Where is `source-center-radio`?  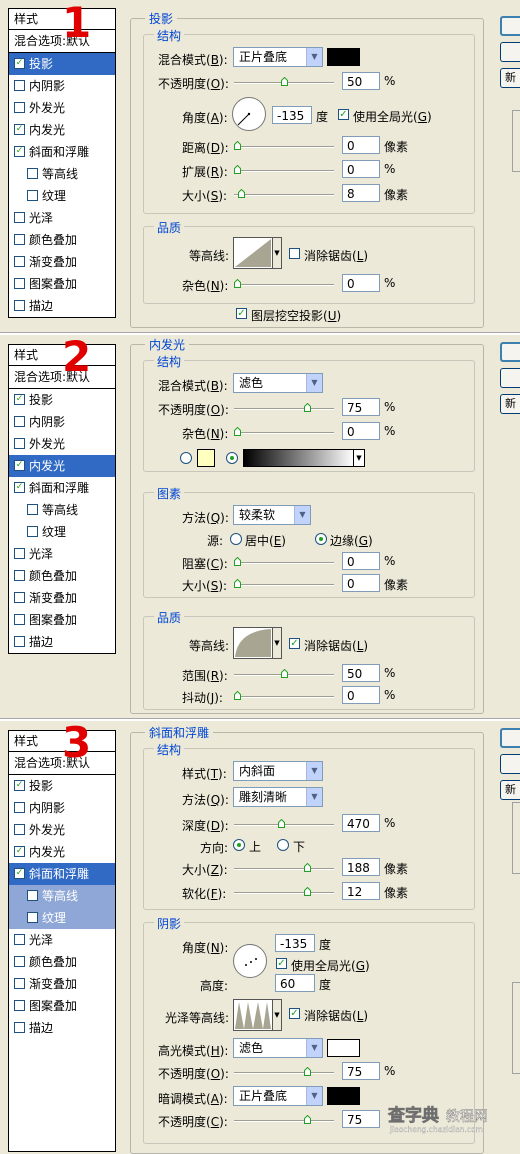 source-center-radio is located at coordinates (236, 539).